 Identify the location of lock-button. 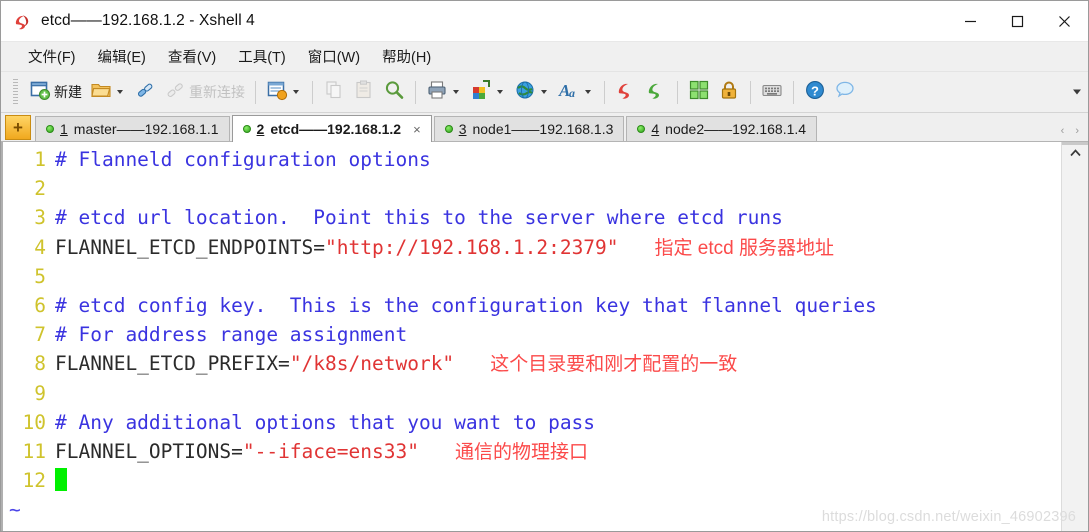
(729, 92).